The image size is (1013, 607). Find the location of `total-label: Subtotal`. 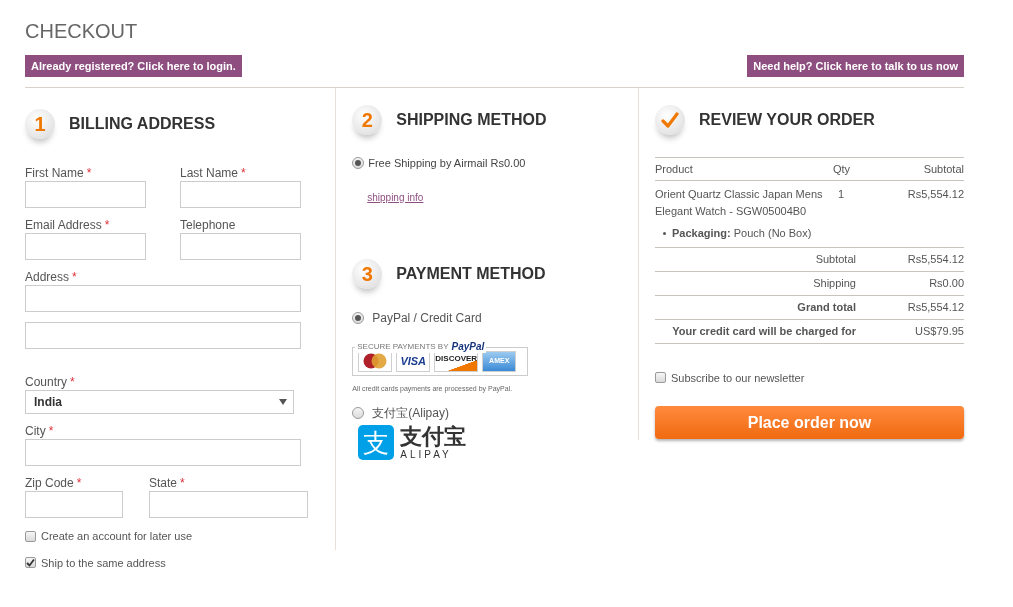

total-label: Subtotal is located at coordinates (835, 259).